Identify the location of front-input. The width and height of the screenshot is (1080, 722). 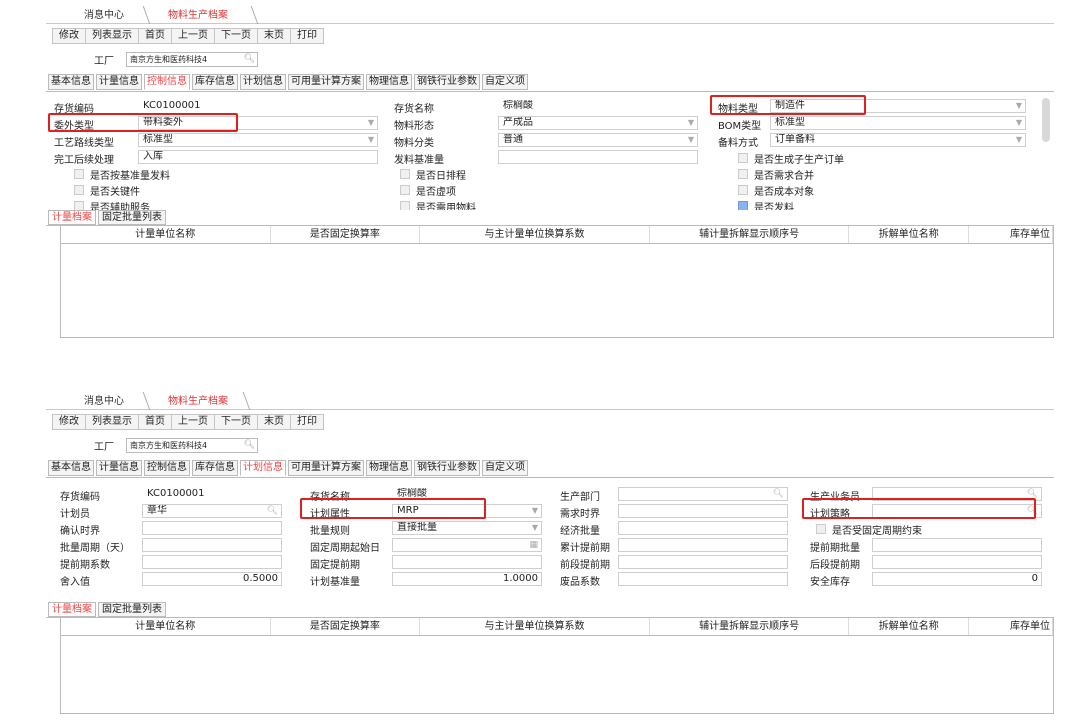
(703, 562).